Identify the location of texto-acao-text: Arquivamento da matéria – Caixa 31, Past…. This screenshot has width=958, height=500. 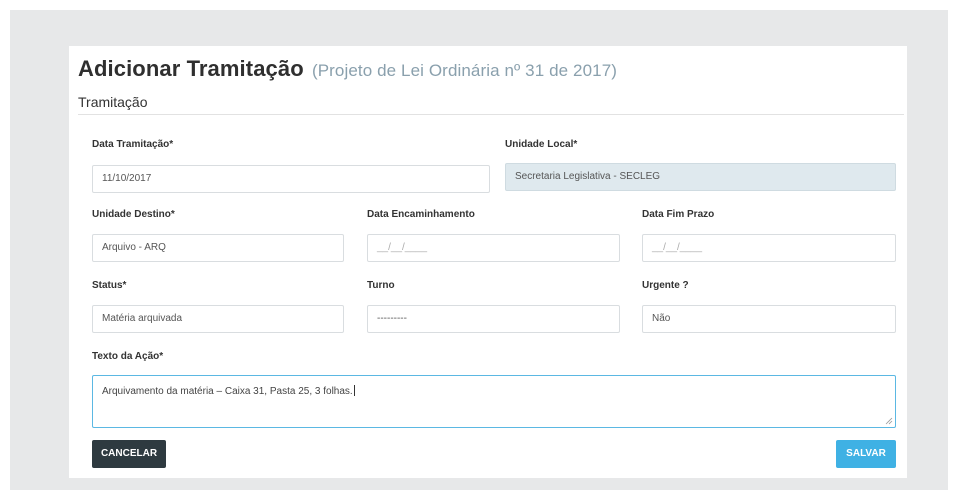
(227, 391).